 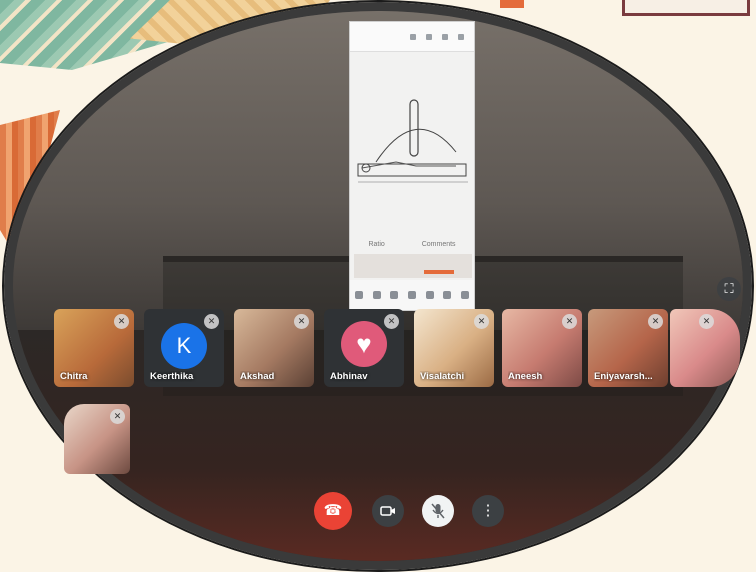 I want to click on video-camera-icon, so click(x=387, y=511).